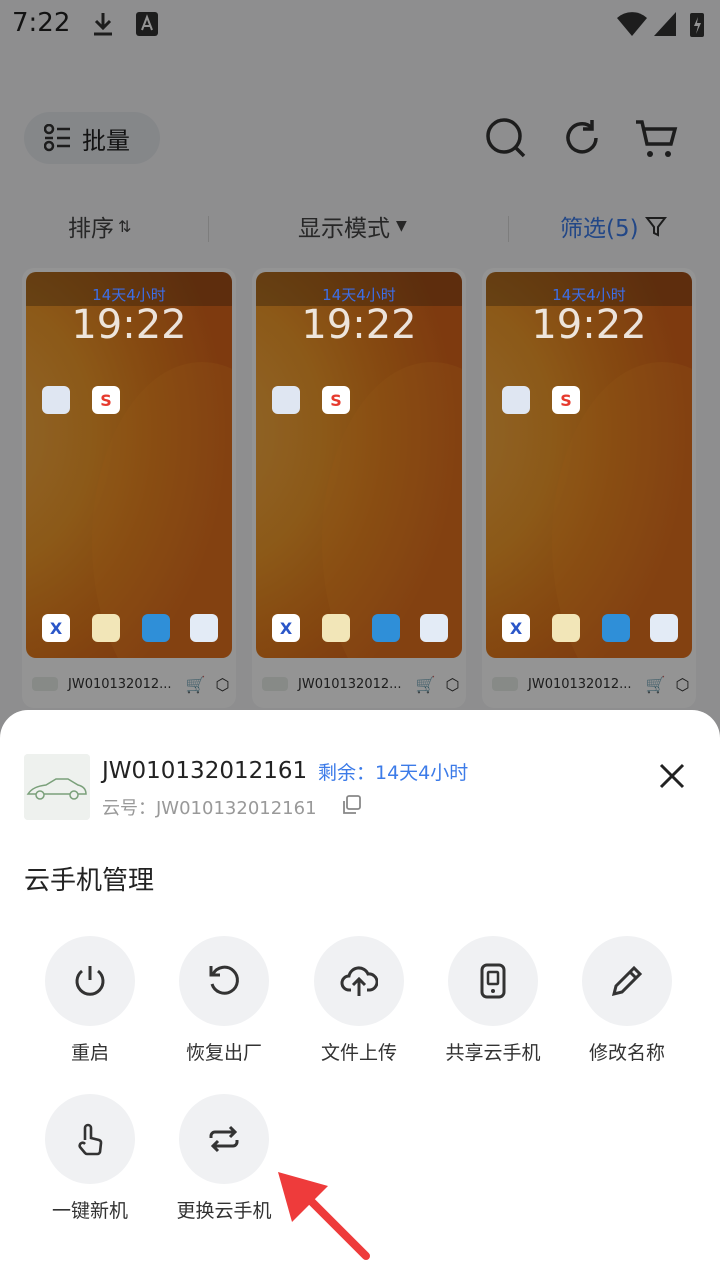 The height and width of the screenshot is (1280, 720). Describe the element at coordinates (672, 776) in the screenshot. I see `close-icon` at that location.